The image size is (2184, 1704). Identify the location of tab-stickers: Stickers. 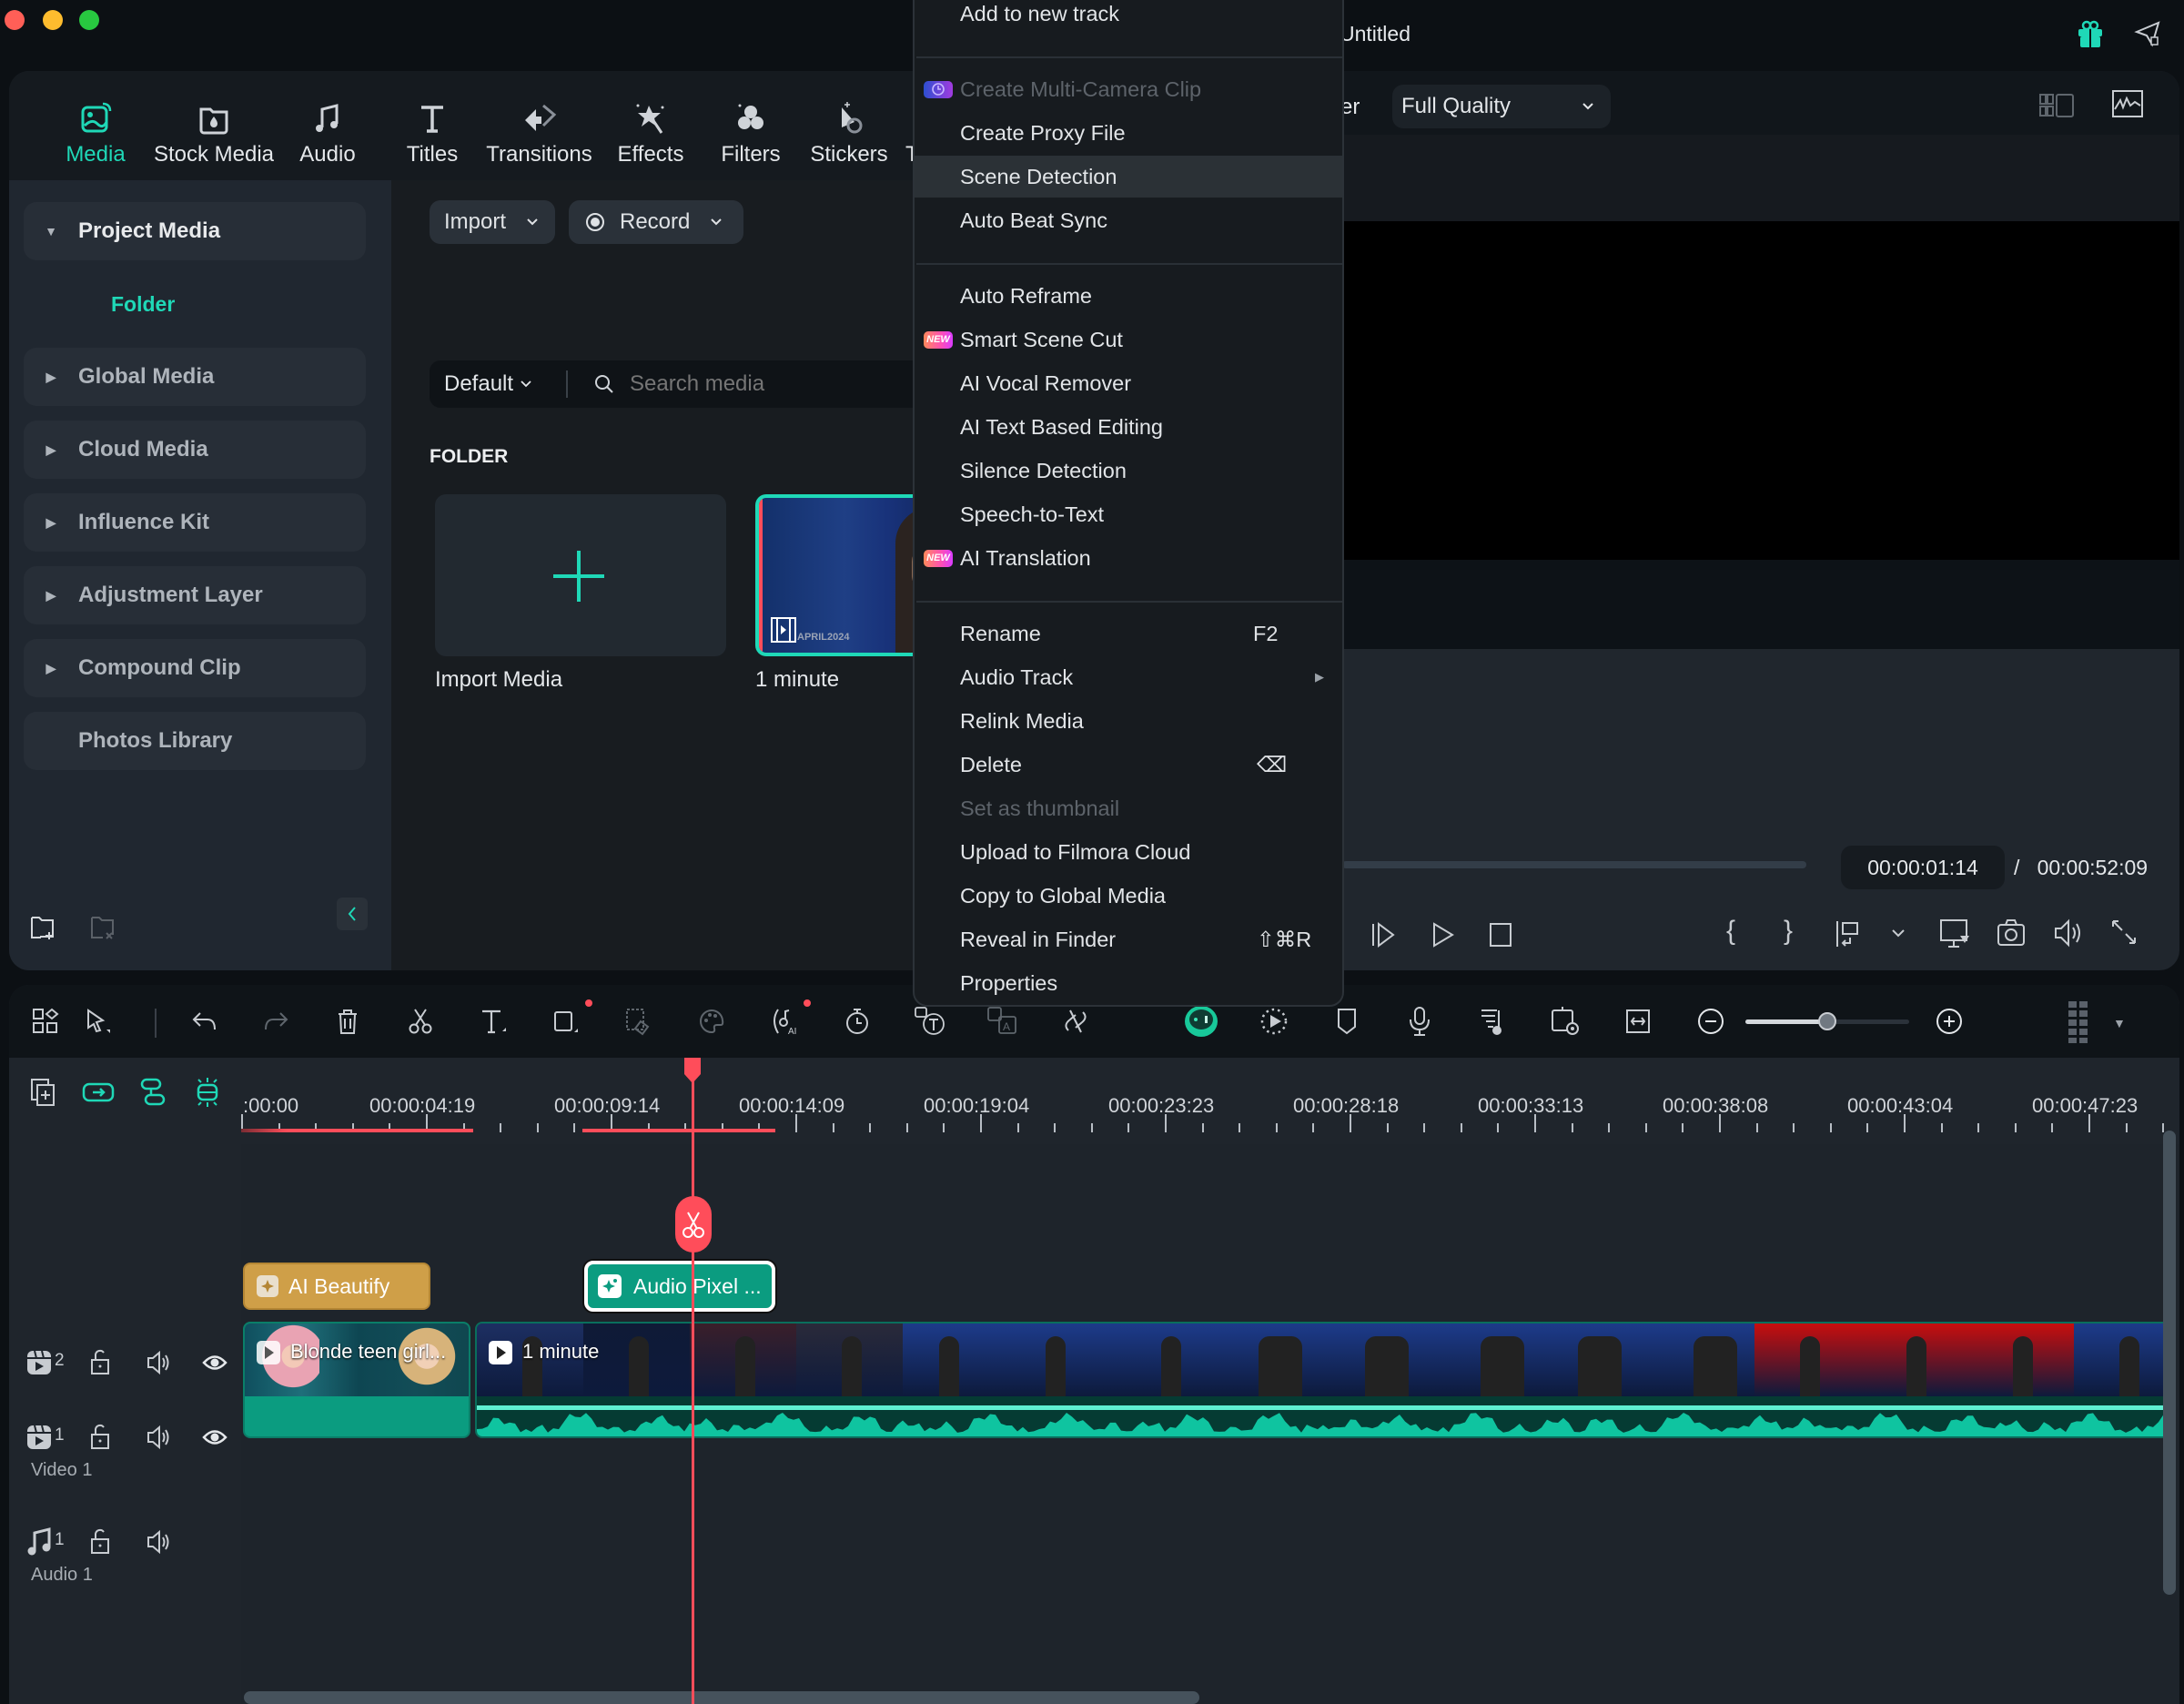
(849, 132).